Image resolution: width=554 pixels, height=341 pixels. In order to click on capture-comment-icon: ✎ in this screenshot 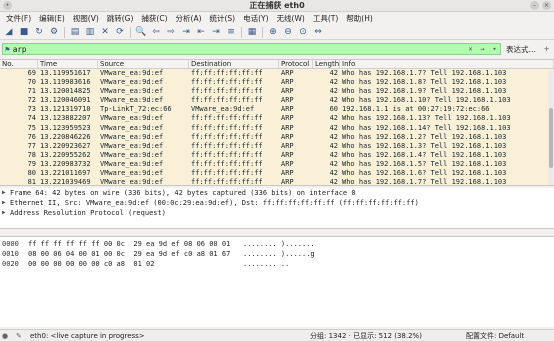, I will do `click(20, 336)`.